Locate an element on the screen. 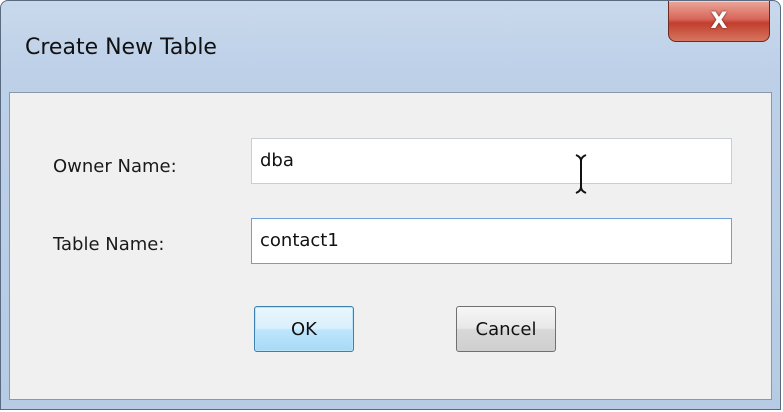  ok-button: OK is located at coordinates (304, 329).